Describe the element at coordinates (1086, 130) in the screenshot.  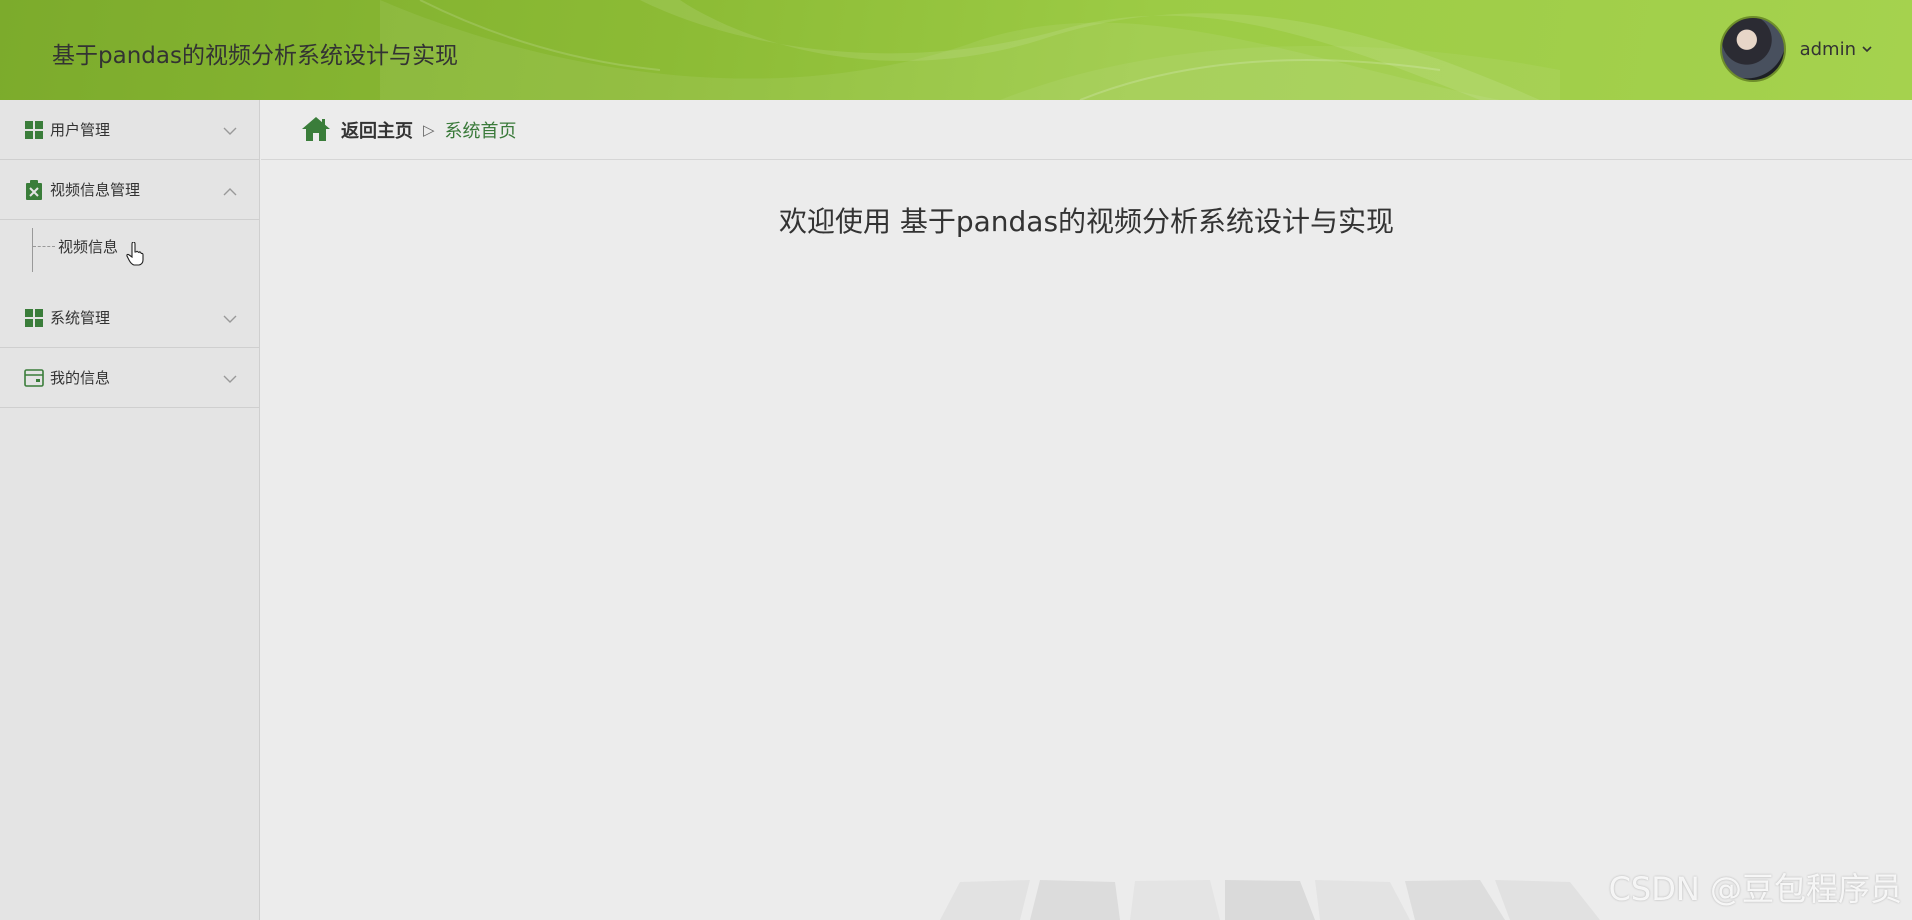
I see `breadcrumb: 返回主页 ▷ 系统首页` at that location.